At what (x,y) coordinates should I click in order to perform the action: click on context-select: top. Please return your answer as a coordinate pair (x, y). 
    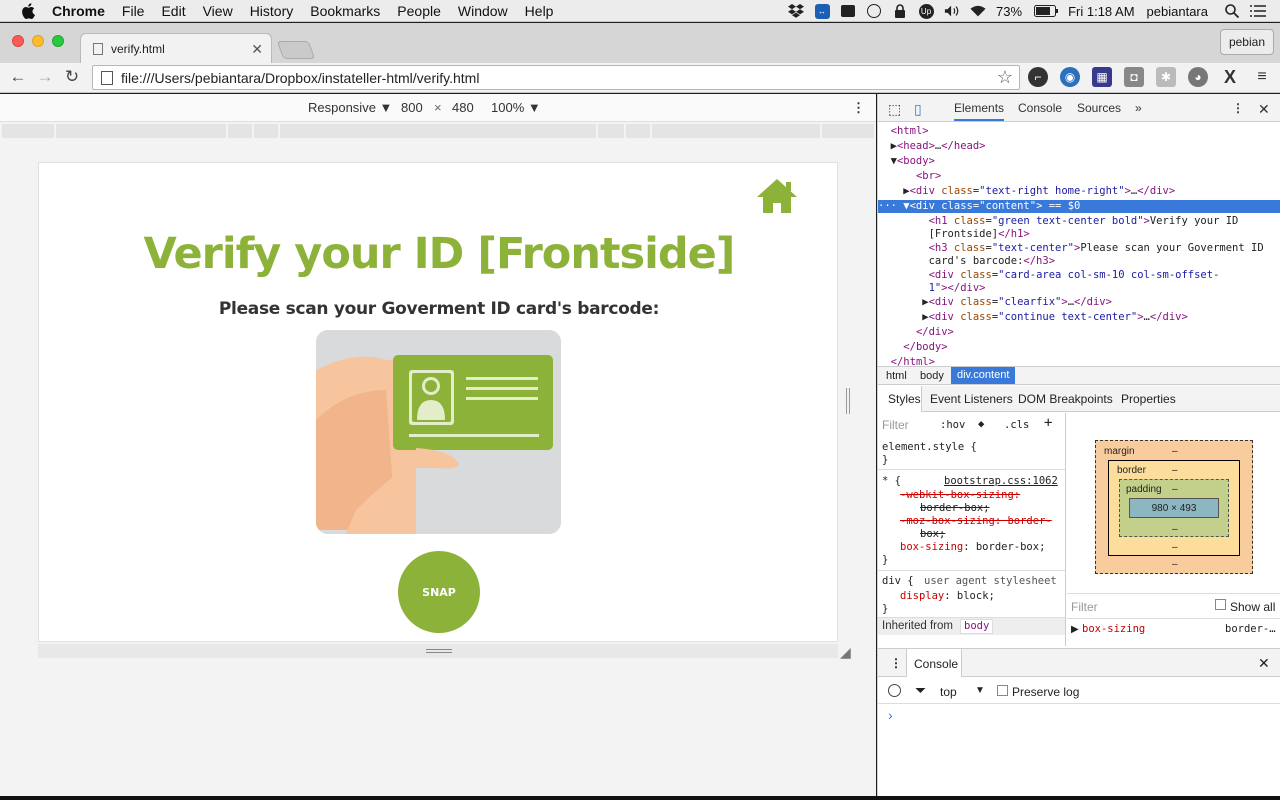
    Looking at the image, I should click on (948, 692).